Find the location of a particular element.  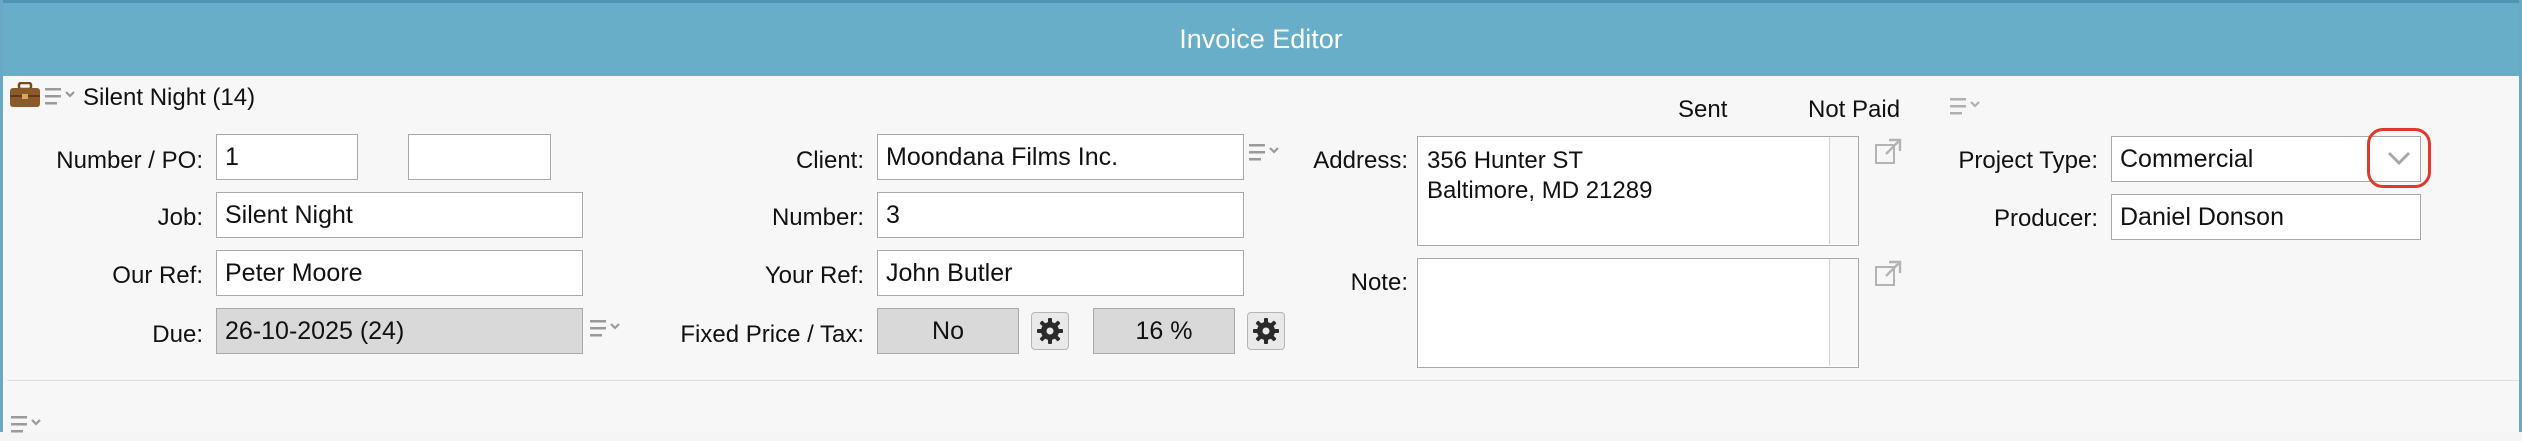

address-line-2: Baltimore, MD 21289 is located at coordinates (1540, 190).